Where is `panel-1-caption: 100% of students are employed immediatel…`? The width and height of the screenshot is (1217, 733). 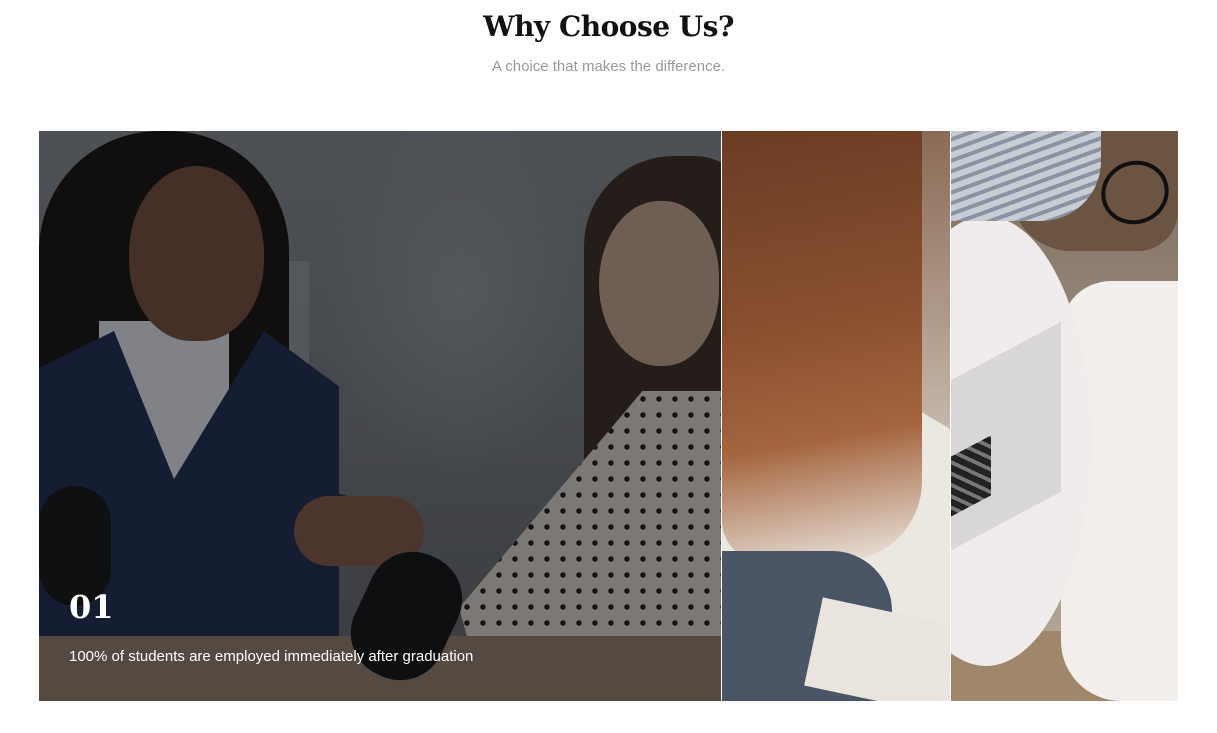 panel-1-caption: 100% of students are employed immediatel… is located at coordinates (271, 656).